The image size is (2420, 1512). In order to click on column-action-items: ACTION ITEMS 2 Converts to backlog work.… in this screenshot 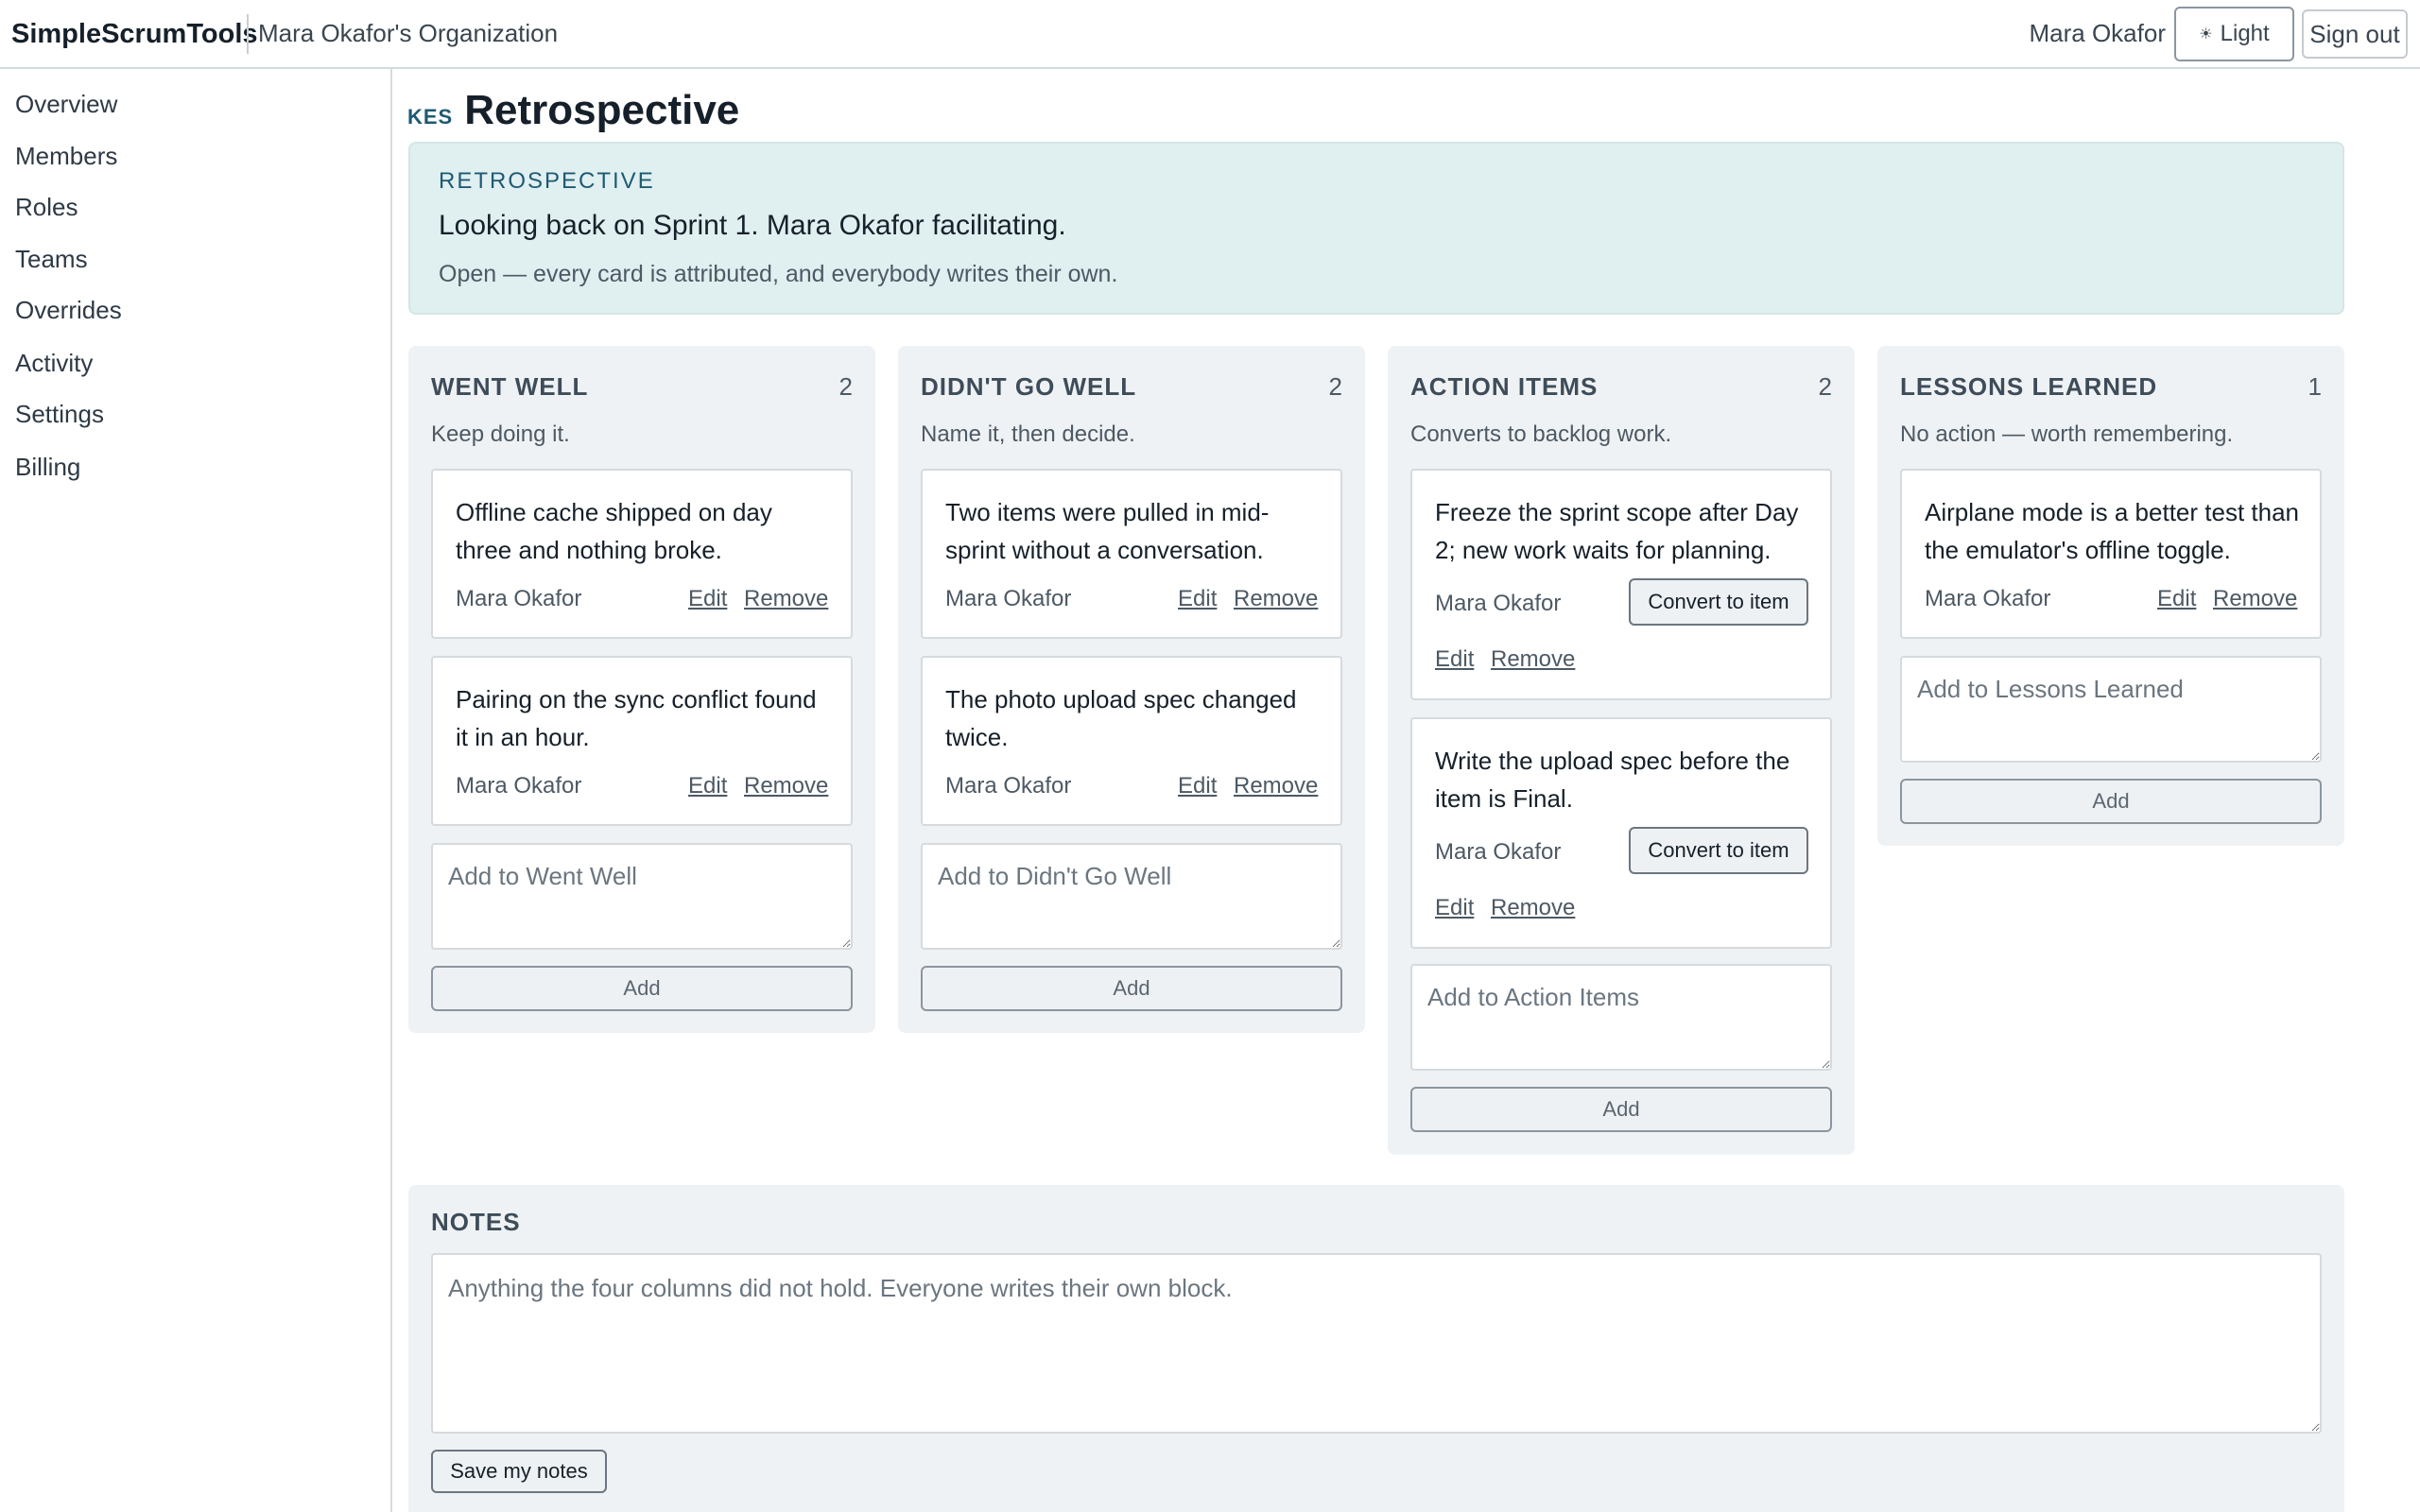, I will do `click(1622, 750)`.